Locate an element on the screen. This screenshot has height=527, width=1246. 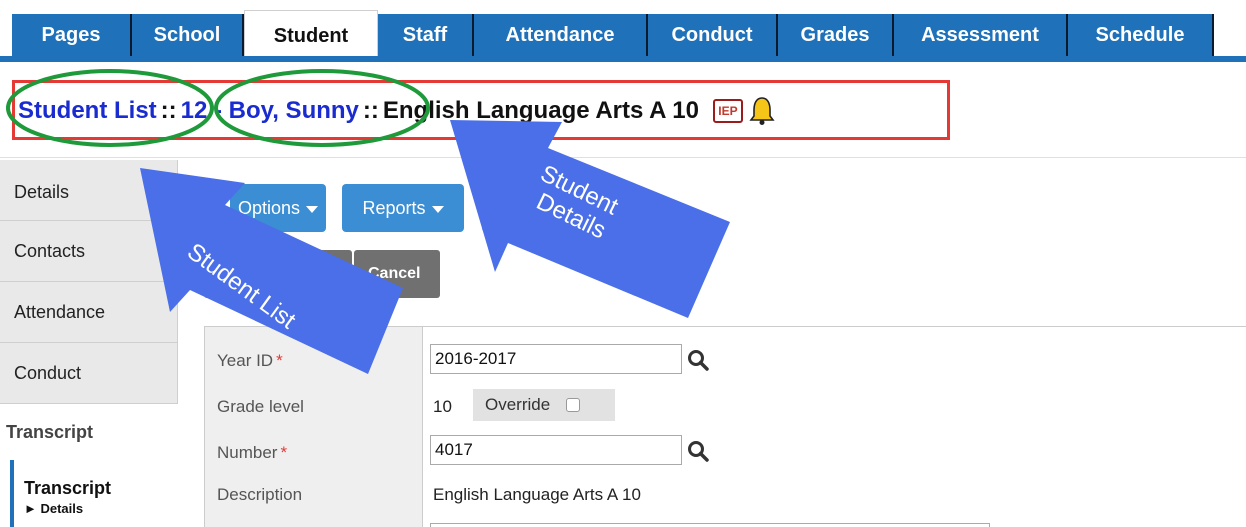
breadcrumb-student-list-link: Student List is located at coordinates (87, 111).